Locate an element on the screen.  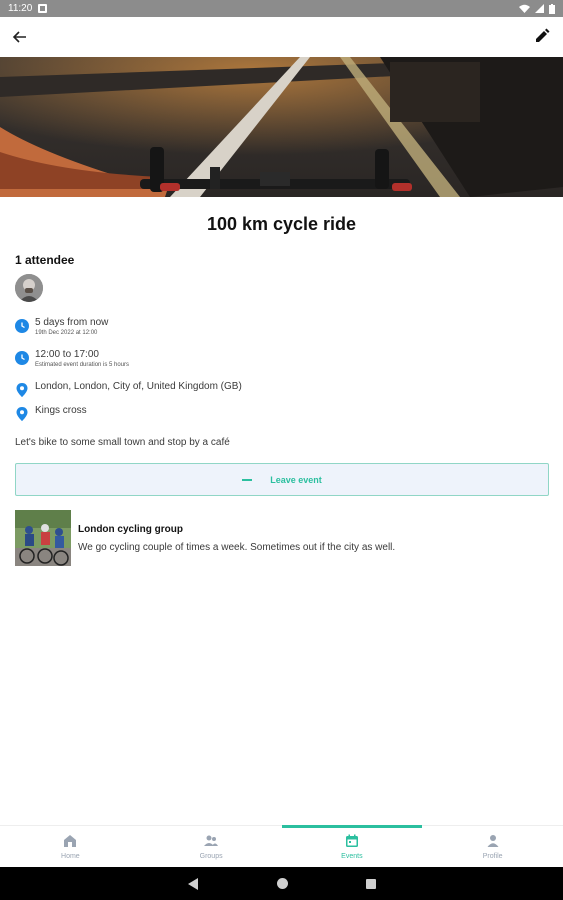
event-place-row: Kings cross is located at coordinates (51, 413).